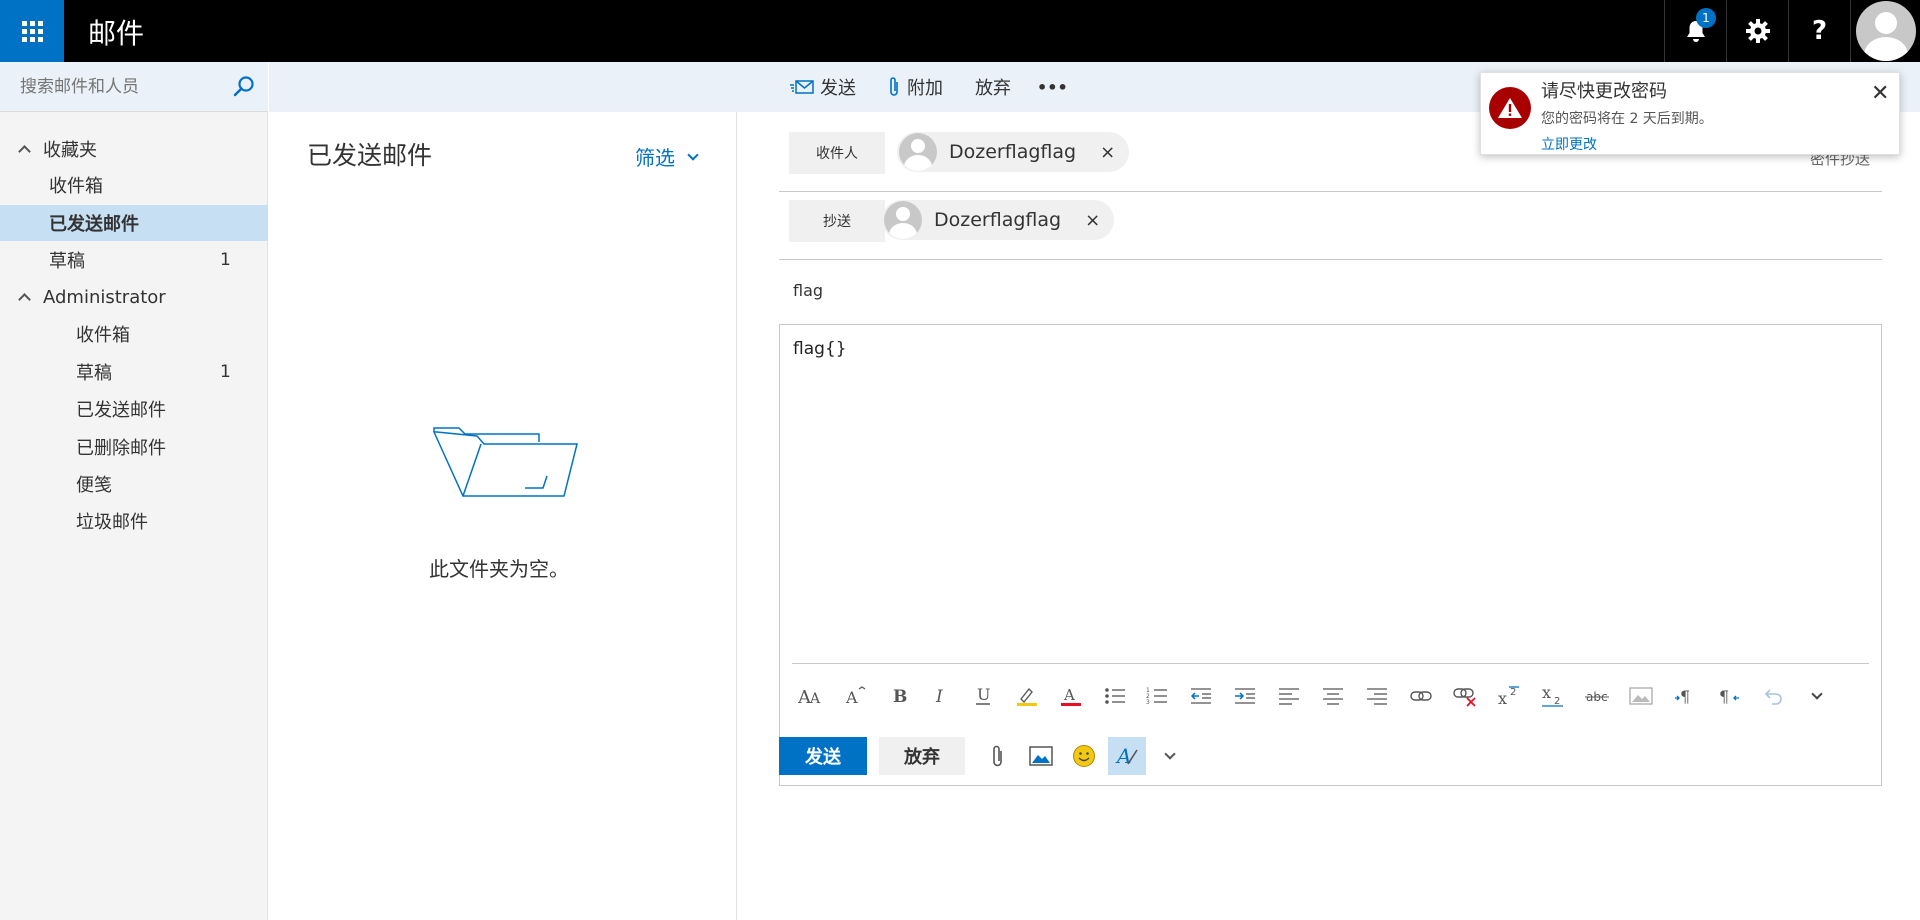 This screenshot has width=1920, height=920. I want to click on font-color-icon: A, so click(1071, 696).